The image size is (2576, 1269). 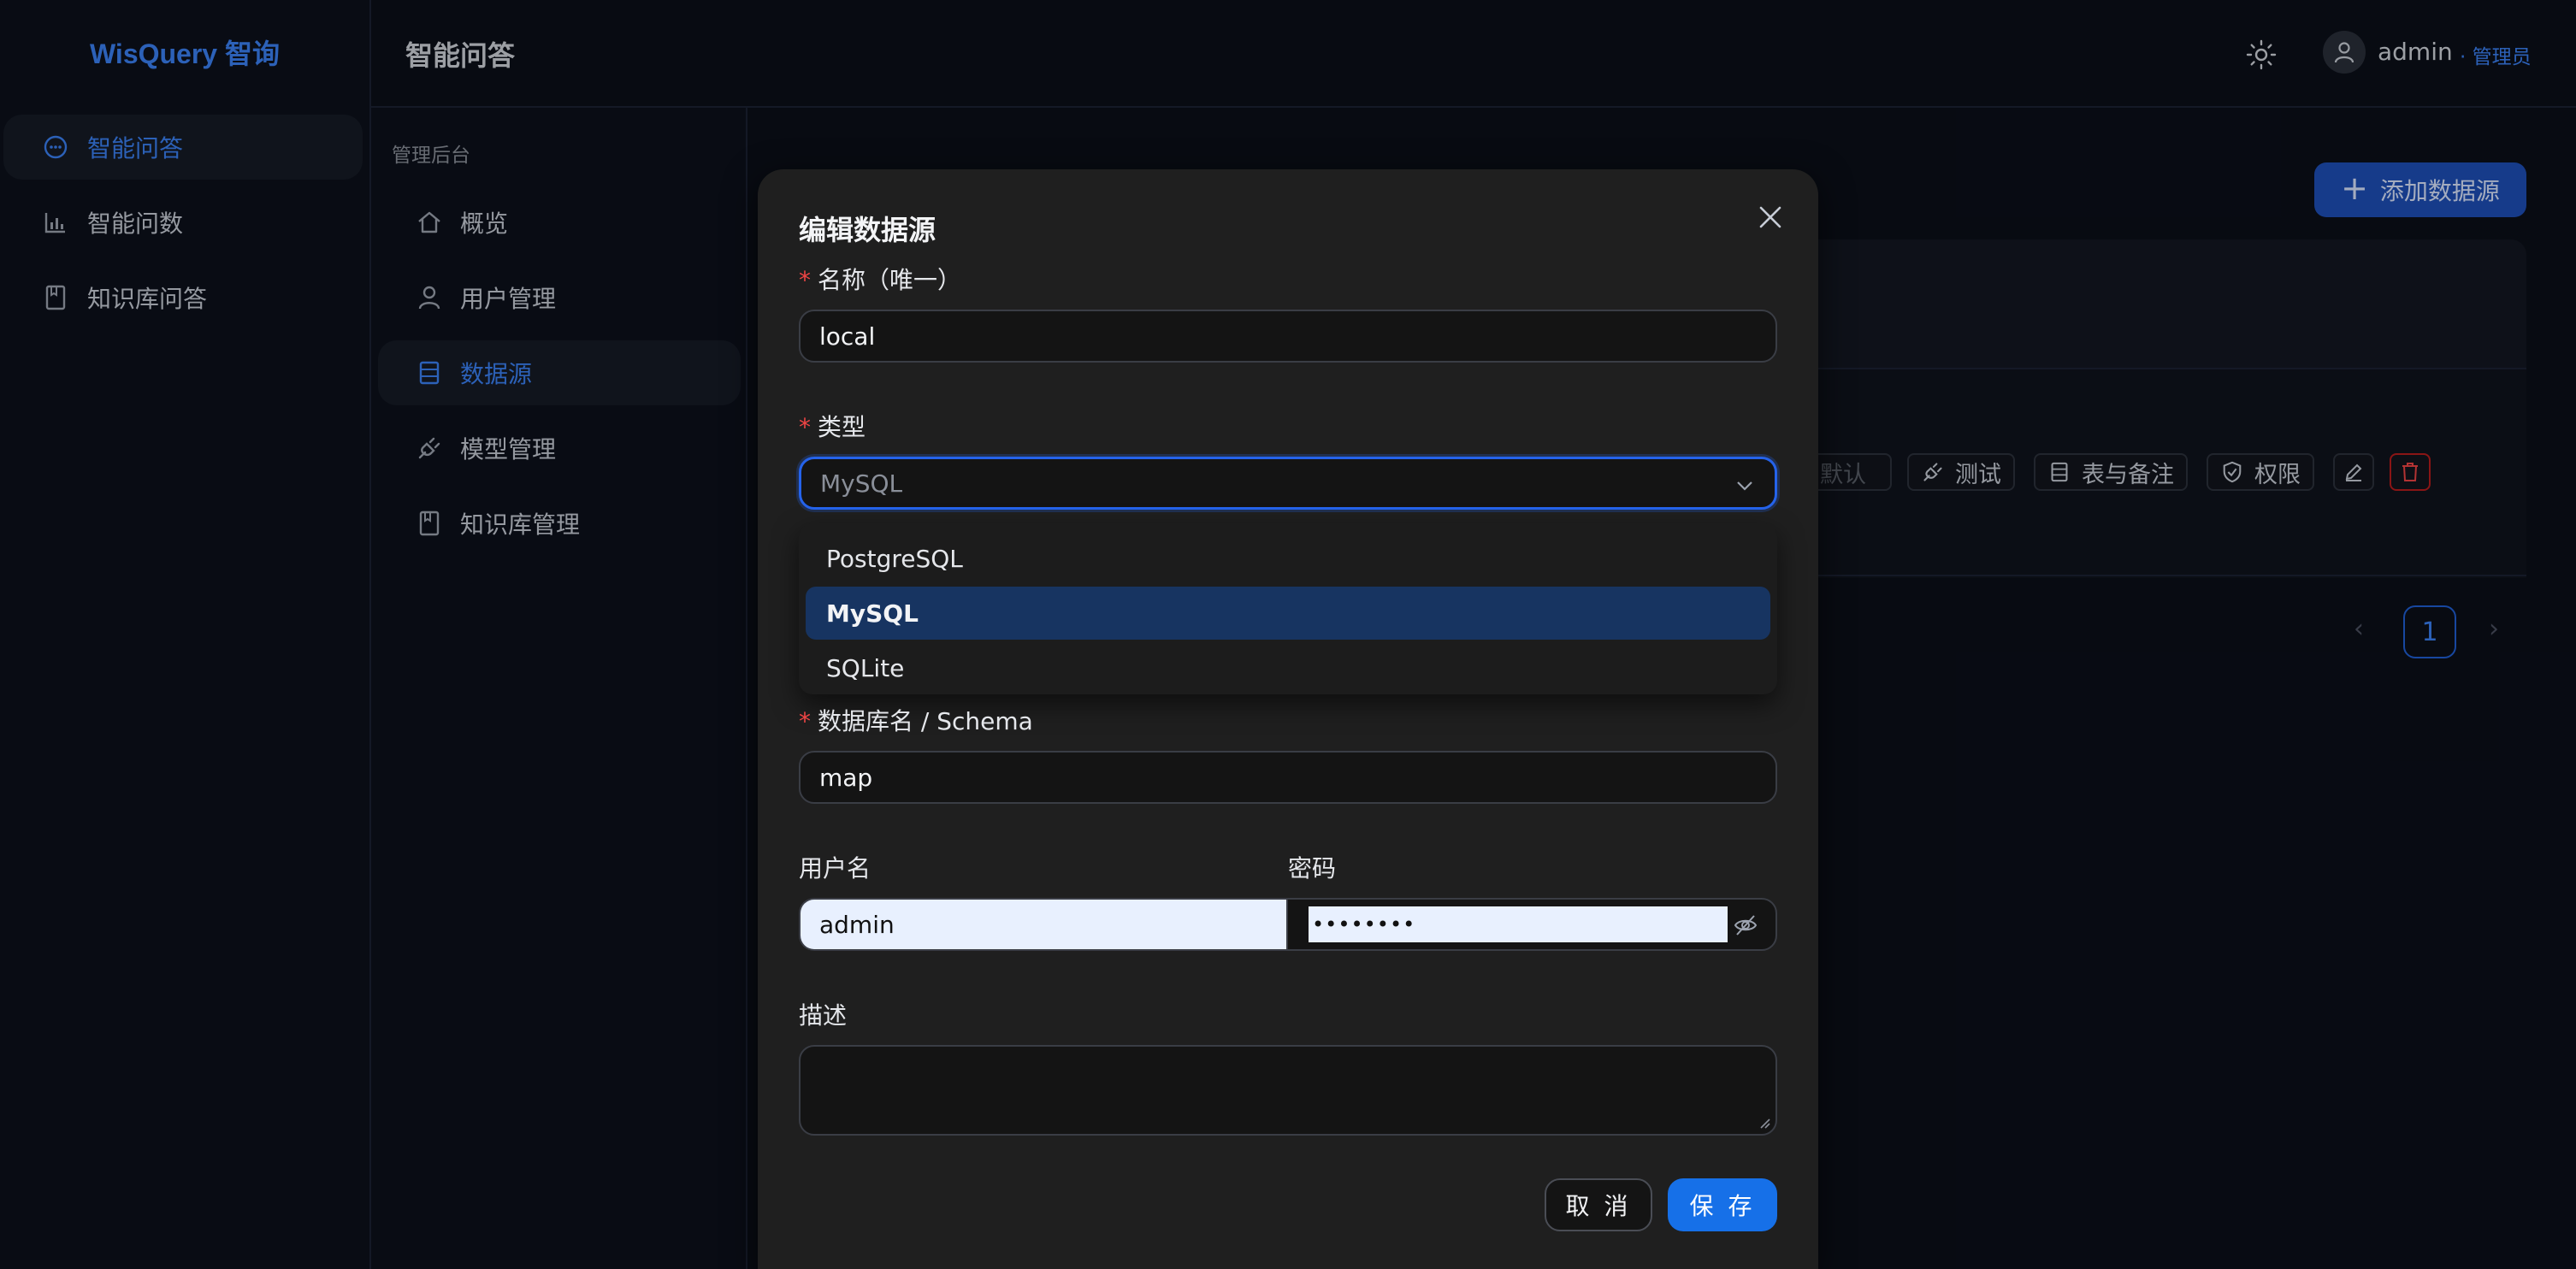 I want to click on database-input: map, so click(x=1288, y=777).